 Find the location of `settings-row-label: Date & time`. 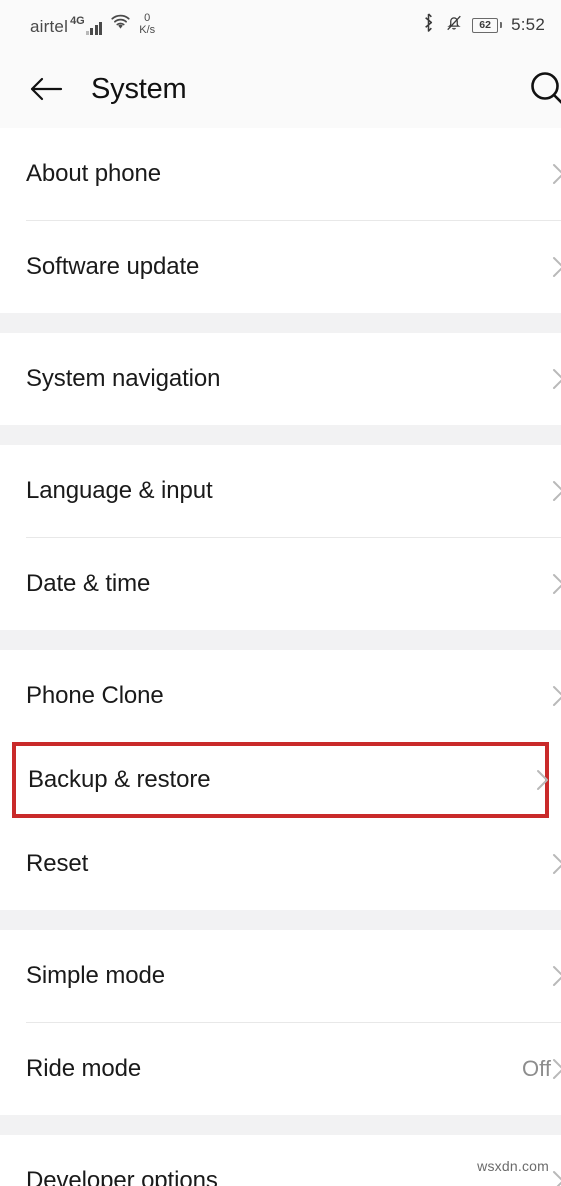

settings-row-label: Date & time is located at coordinates (88, 583).